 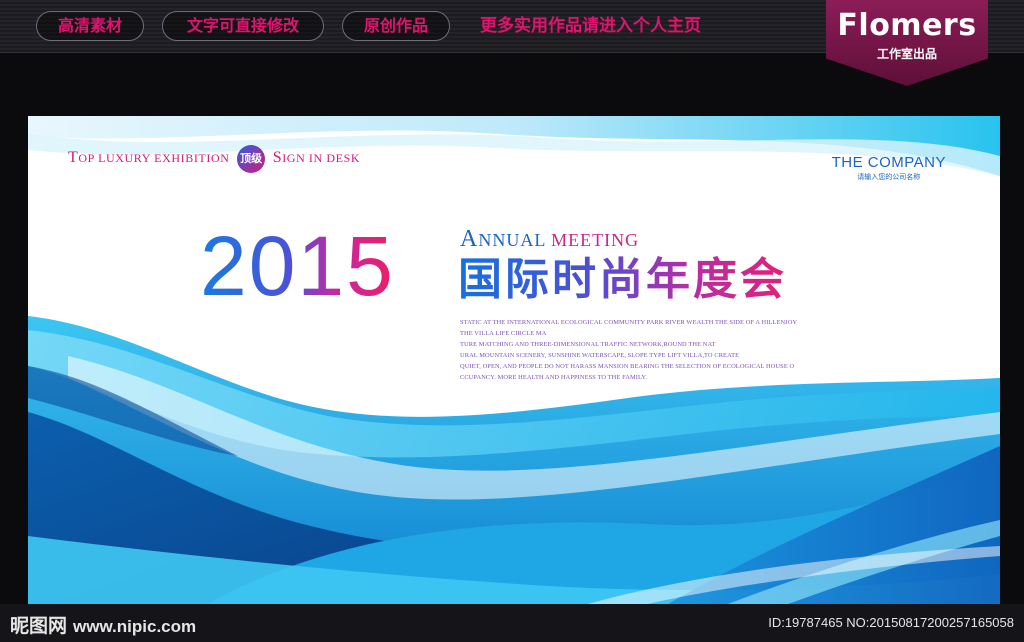 I want to click on hd-material-badge: 高清素材, so click(x=90, y=26).